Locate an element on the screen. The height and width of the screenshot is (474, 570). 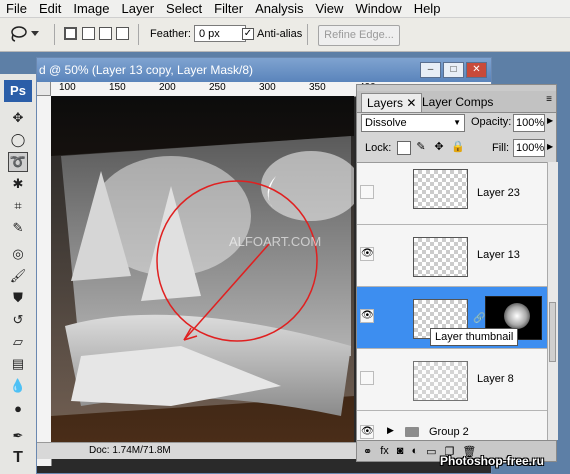
antialias-checkbox: ✓ is located at coordinates (248, 34).